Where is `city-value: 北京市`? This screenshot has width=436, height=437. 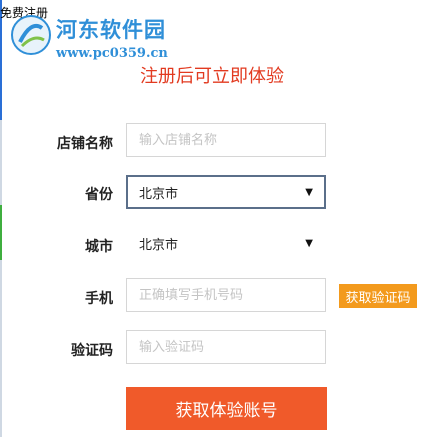
city-value: 北京市 is located at coordinates (159, 245).